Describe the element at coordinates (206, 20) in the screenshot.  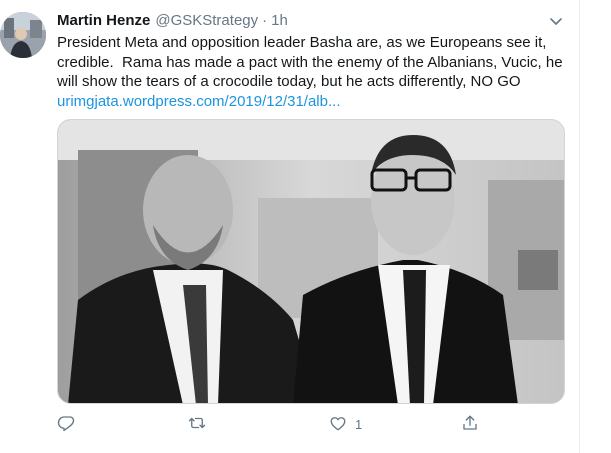
I see `author-handle: @GSKStrategy` at that location.